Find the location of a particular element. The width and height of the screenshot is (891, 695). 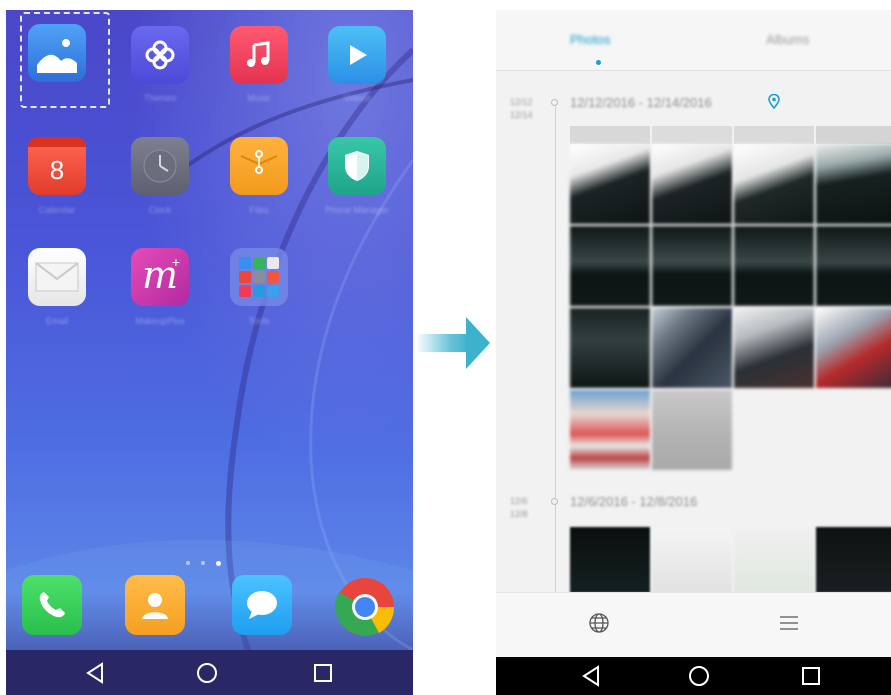

email-app-icon is located at coordinates (57, 277).